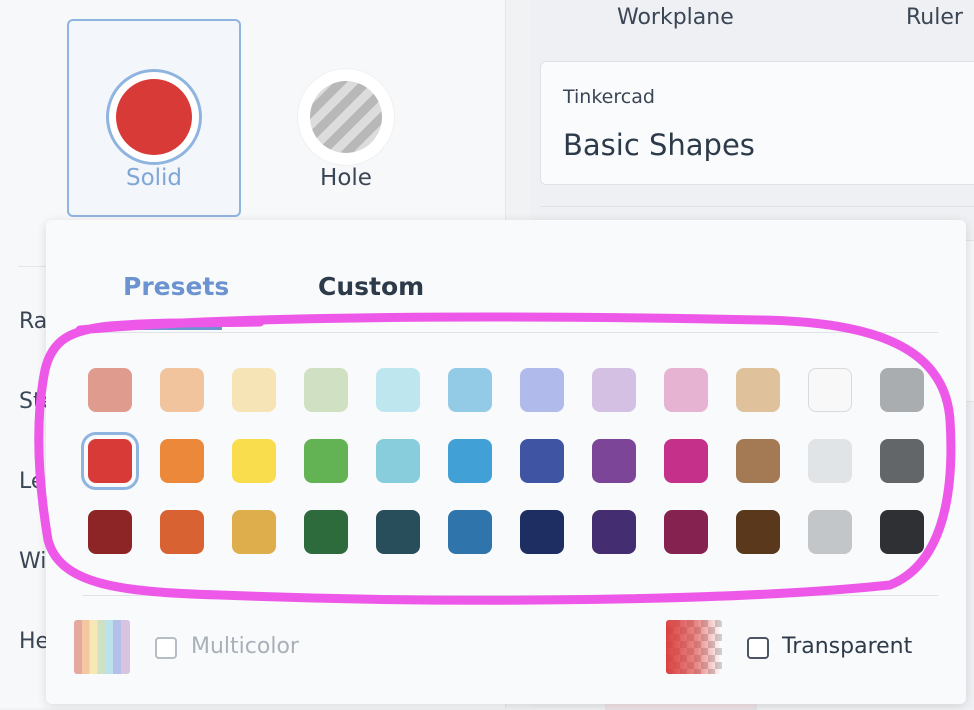 The height and width of the screenshot is (710, 974). I want to click on ruler-button: Ruler, so click(934, 17).